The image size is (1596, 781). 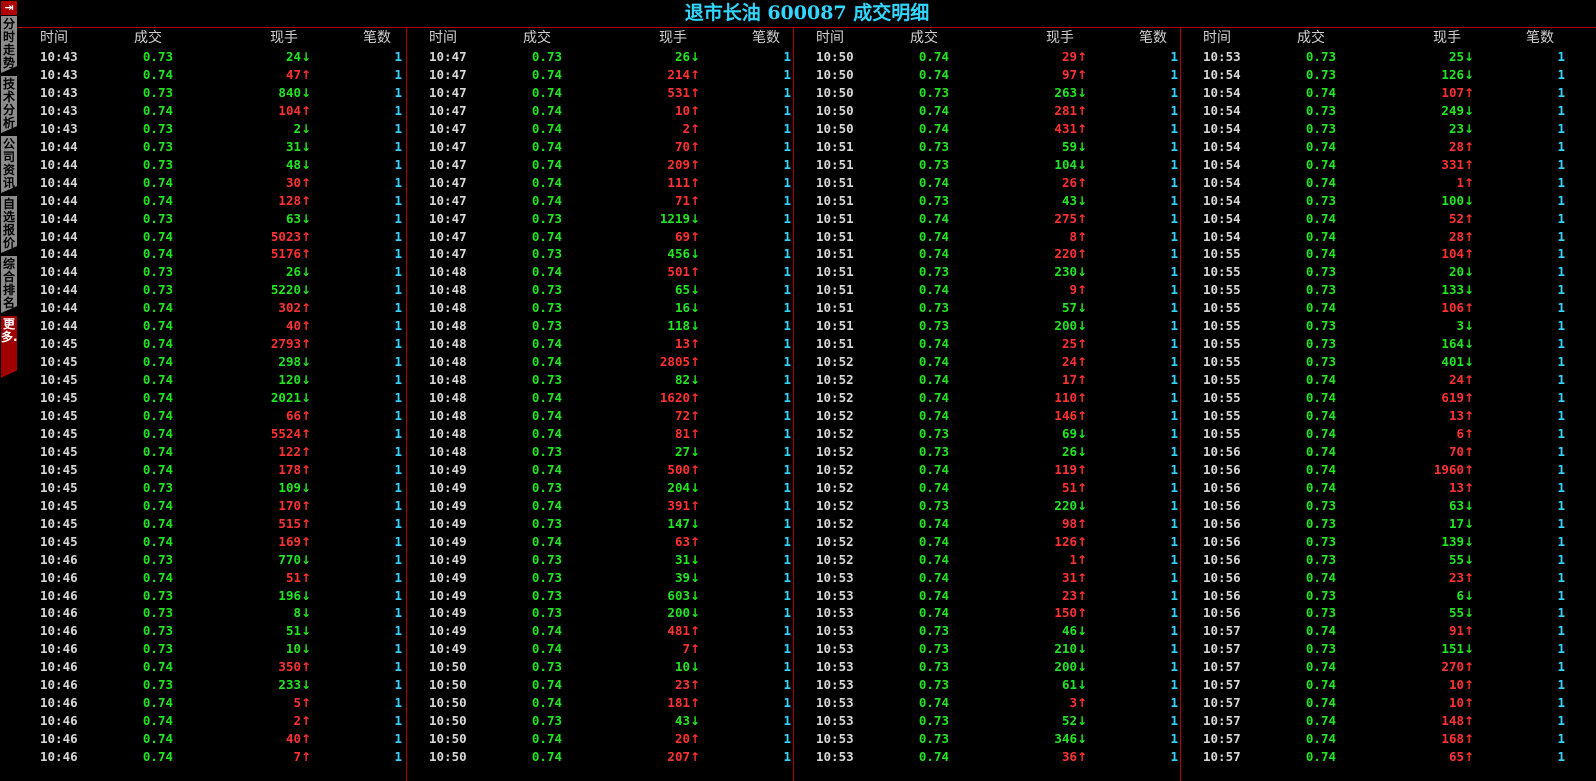 What do you see at coordinates (987, 524) in the screenshot?
I see `table-row: 10:52 0.74 98↑ 1` at bounding box center [987, 524].